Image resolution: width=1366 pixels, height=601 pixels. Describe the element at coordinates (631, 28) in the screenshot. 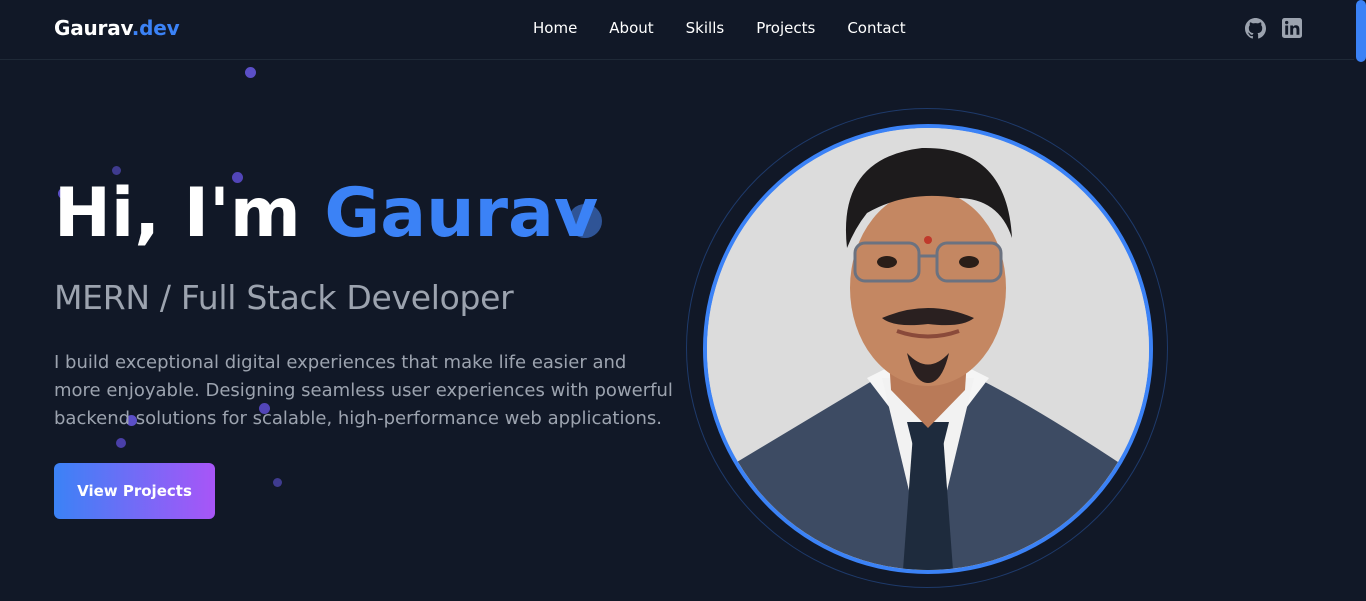

I see `nav-about: About` at that location.